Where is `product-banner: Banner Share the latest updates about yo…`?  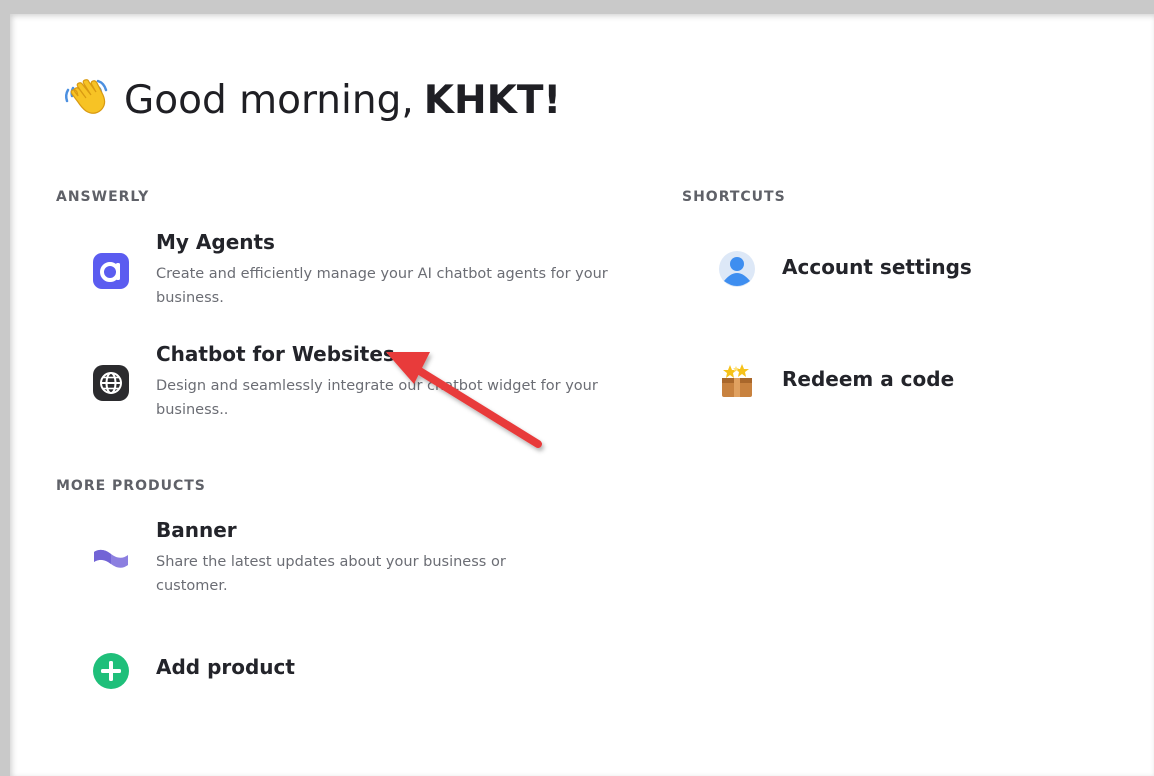
product-banner: Banner Share the latest updates about yo… is located at coordinates (336, 559).